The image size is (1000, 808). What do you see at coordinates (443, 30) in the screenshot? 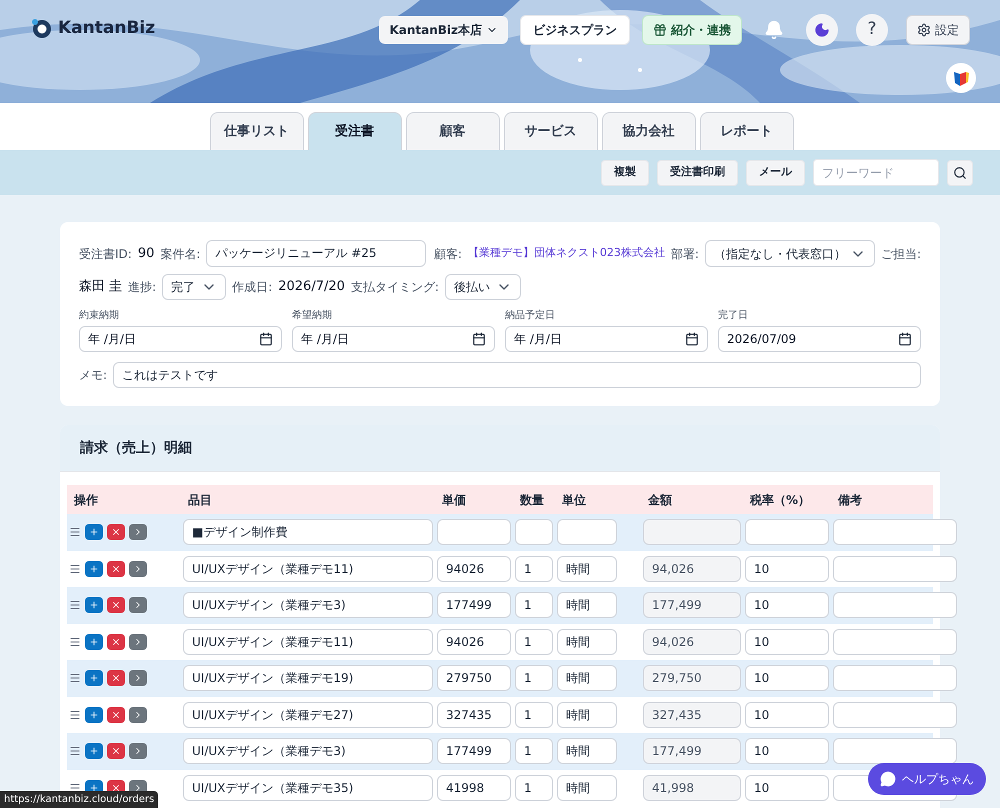
I see `store-dropdown: KantanBiz本店` at bounding box center [443, 30].